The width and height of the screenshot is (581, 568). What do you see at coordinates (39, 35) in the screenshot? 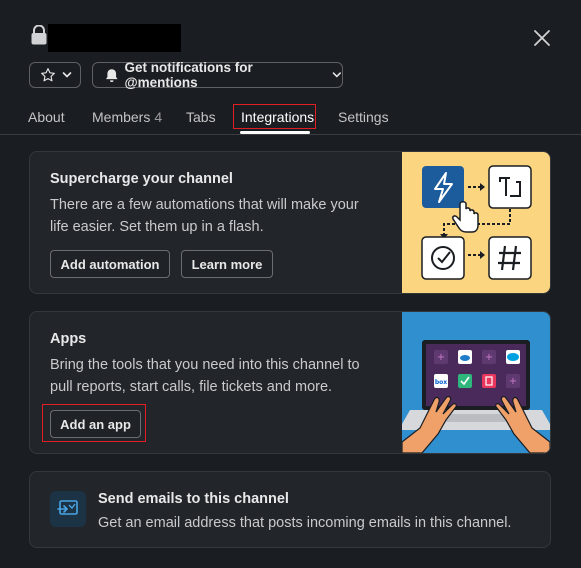
I see `lock-icon` at bounding box center [39, 35].